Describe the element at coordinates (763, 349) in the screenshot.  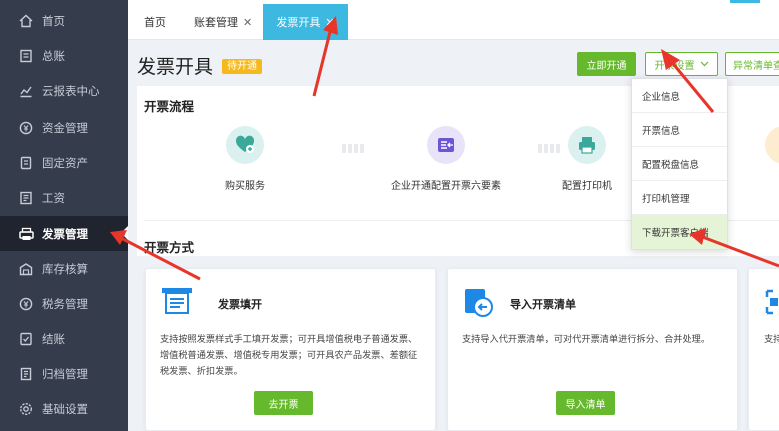
I see `method-card-scan: 支持` at that location.